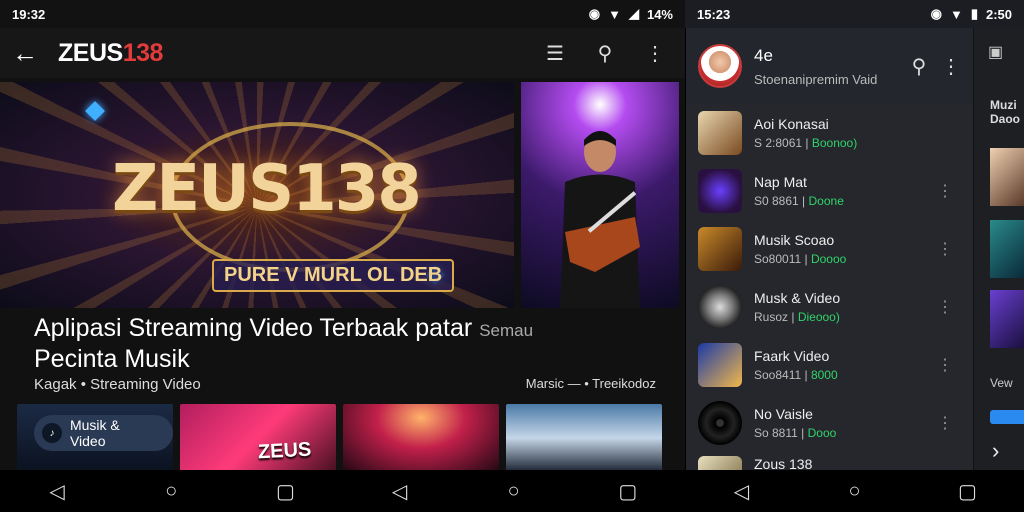  Describe the element at coordinates (342, 53) in the screenshot. I see `app-bar: ← ZEUS138 ☰ ⚲ ⋮` at that location.